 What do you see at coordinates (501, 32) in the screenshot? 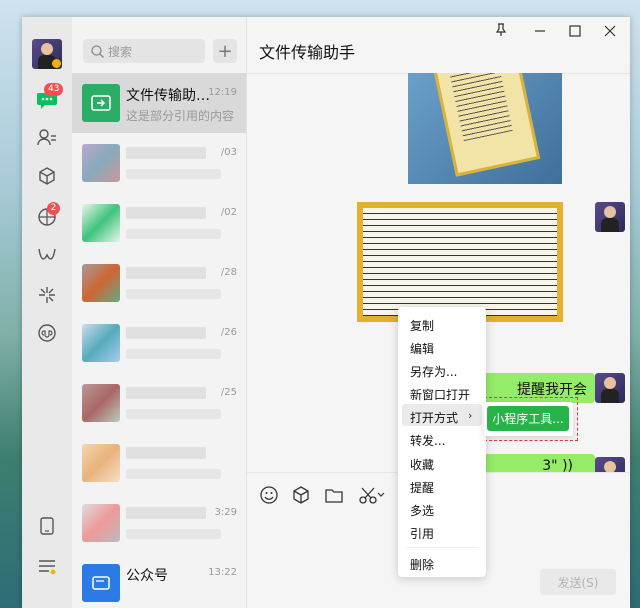
I see `pin-icon` at bounding box center [501, 32].